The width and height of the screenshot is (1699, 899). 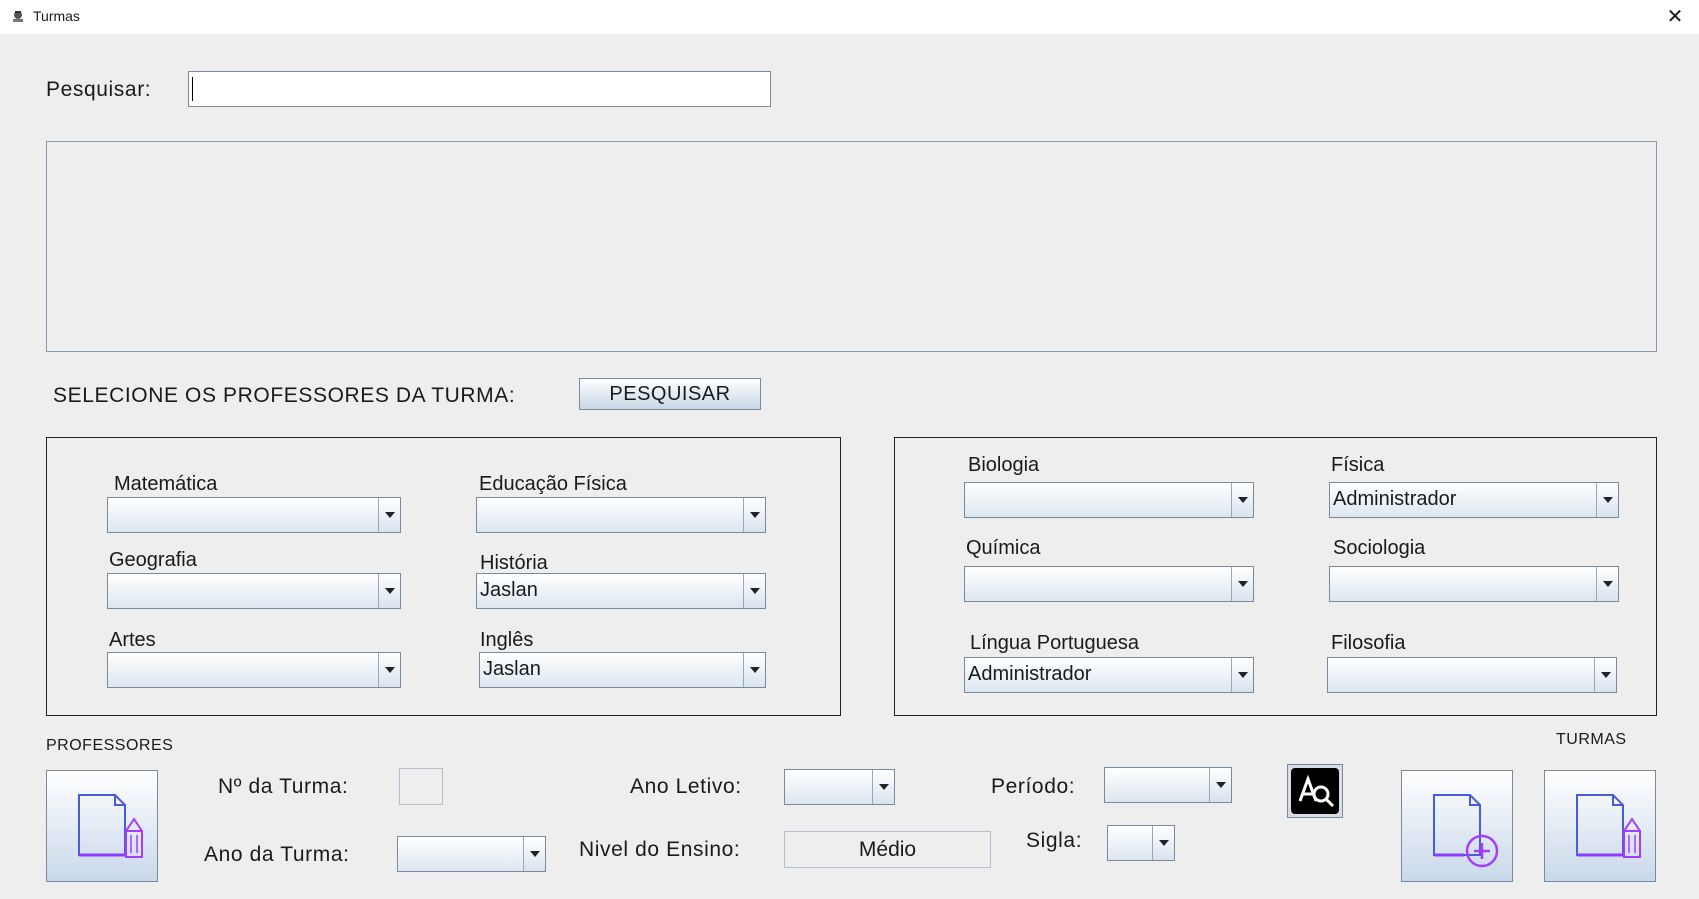 I want to click on ano-letivo-label: Ano Letivo:, so click(x=686, y=786).